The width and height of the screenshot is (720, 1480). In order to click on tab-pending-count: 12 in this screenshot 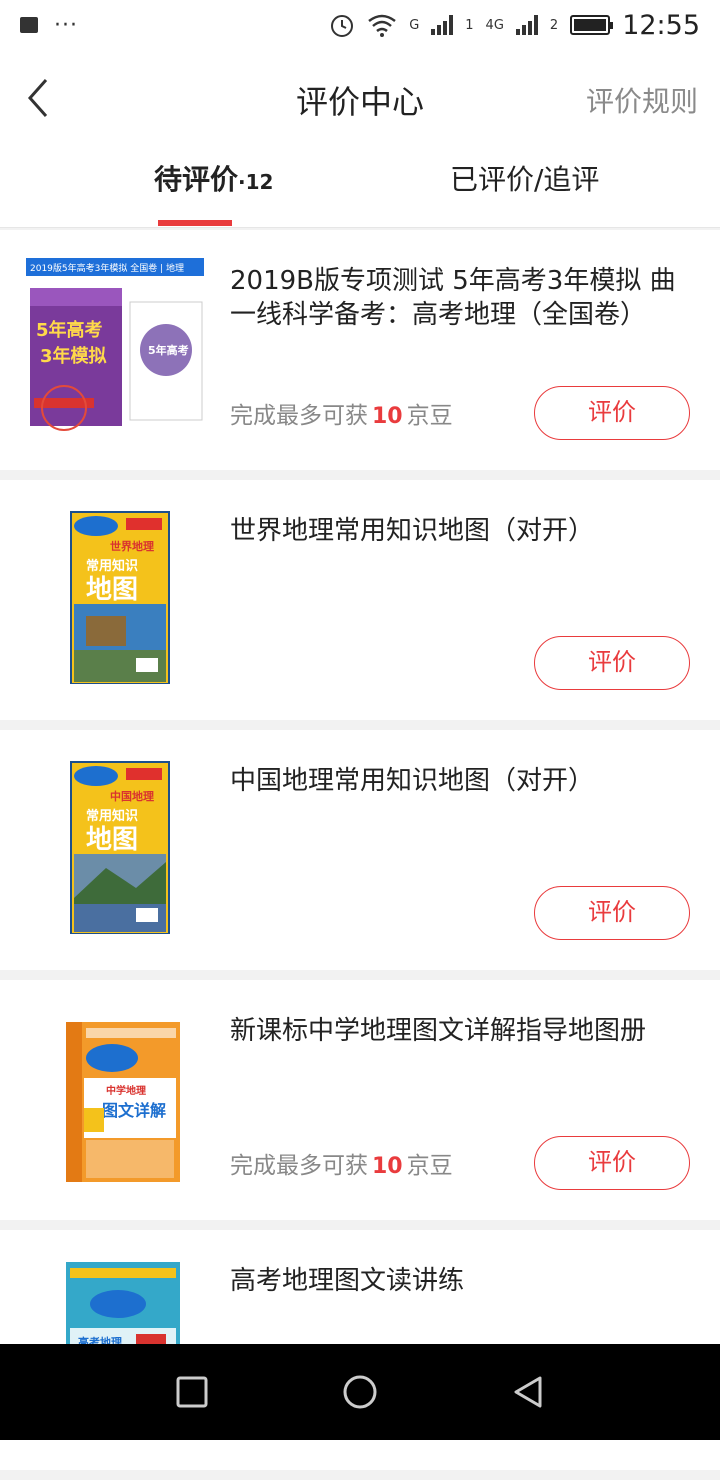, I will do `click(259, 182)`.